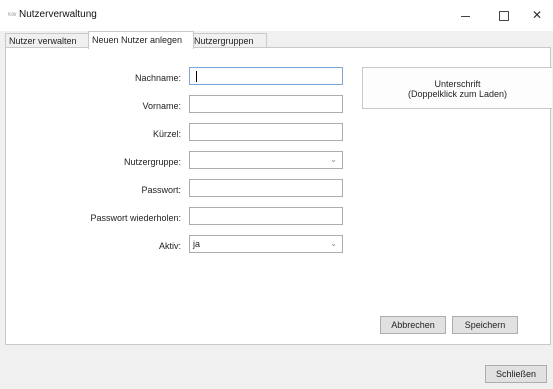 The height and width of the screenshot is (389, 553). I want to click on passwort-label: Passwort:, so click(161, 190).